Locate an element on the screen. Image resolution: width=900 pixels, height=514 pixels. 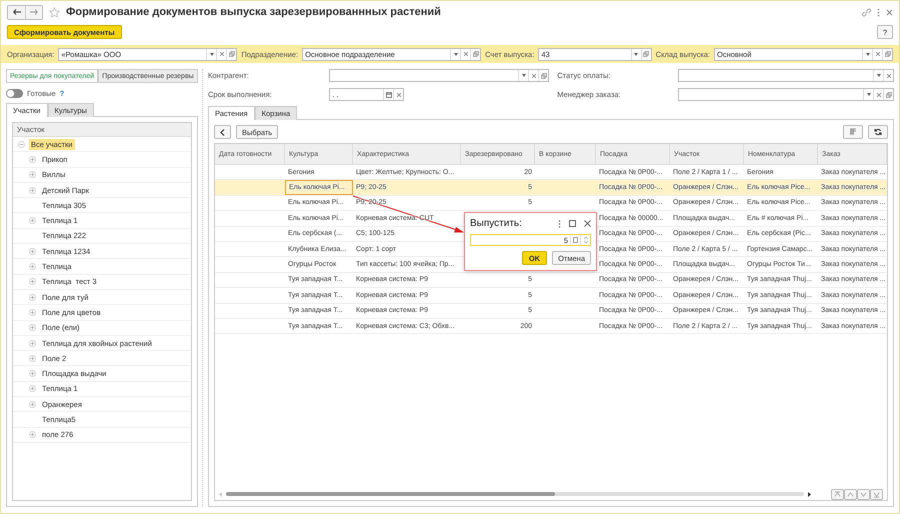
dialog-title: Выпустить: is located at coordinates (496, 223).